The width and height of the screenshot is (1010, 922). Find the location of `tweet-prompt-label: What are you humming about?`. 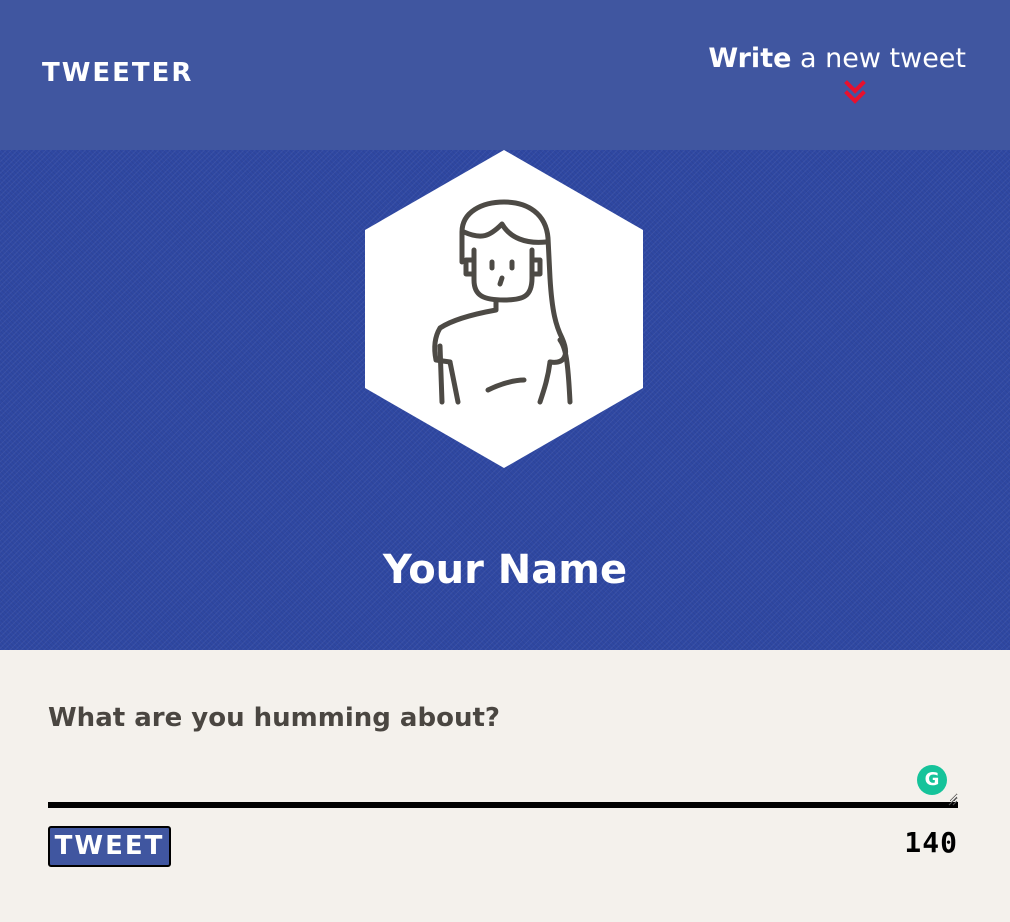

tweet-prompt-label: What are you humming about? is located at coordinates (274, 718).